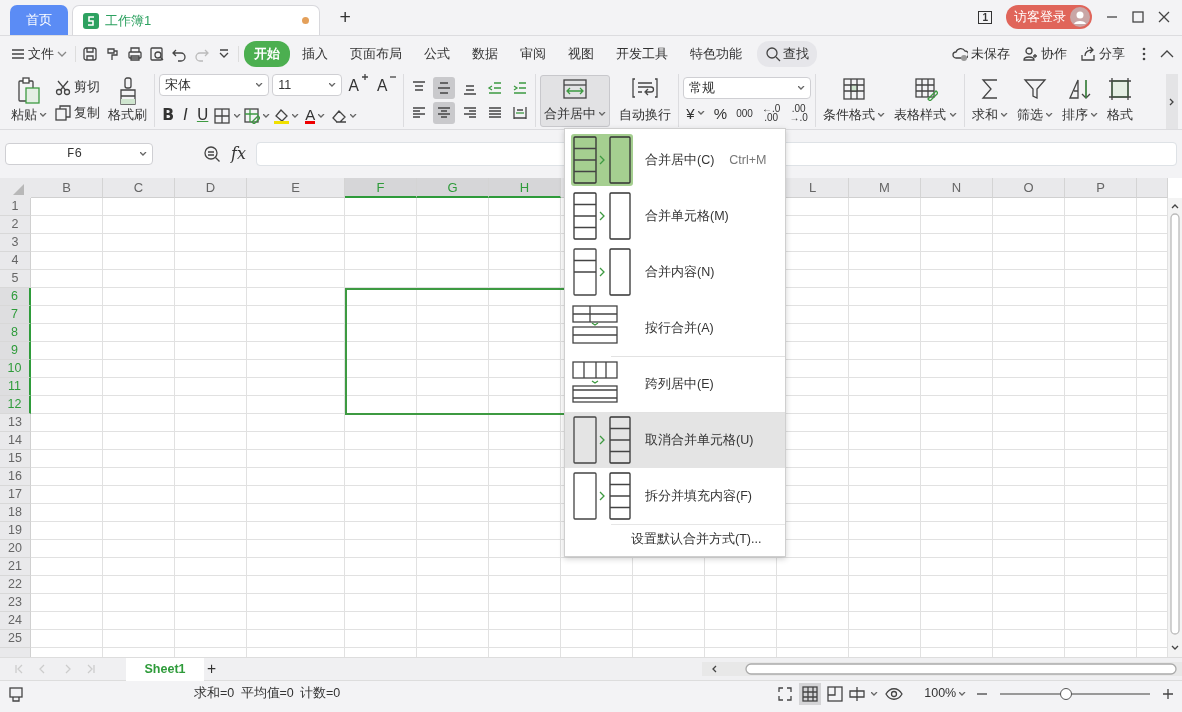 The height and width of the screenshot is (712, 1182). What do you see at coordinates (320, 694) in the screenshot?
I see `status-stat: 计数=0` at bounding box center [320, 694].